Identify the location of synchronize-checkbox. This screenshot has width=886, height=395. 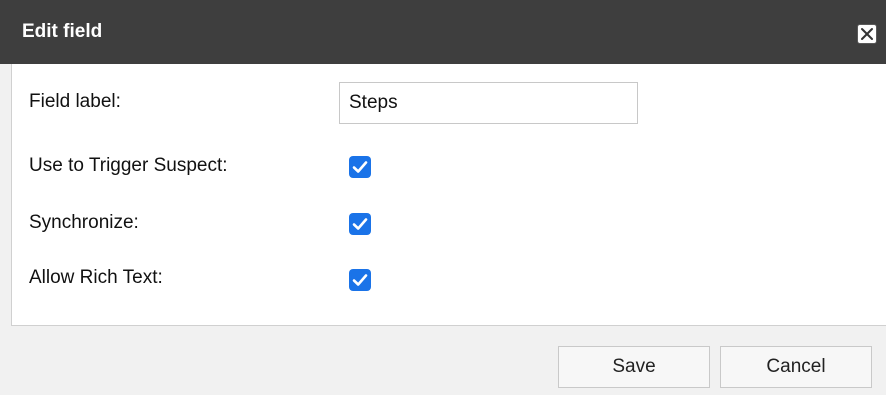
(360, 224).